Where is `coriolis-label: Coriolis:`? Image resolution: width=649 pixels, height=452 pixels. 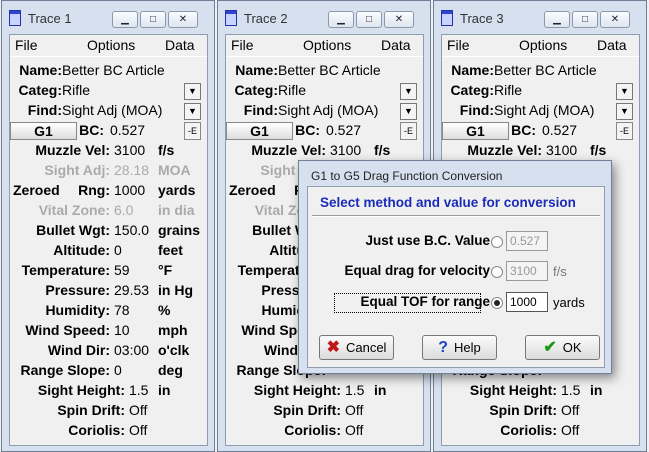 coriolis-label: Coriolis: is located at coordinates (312, 430).